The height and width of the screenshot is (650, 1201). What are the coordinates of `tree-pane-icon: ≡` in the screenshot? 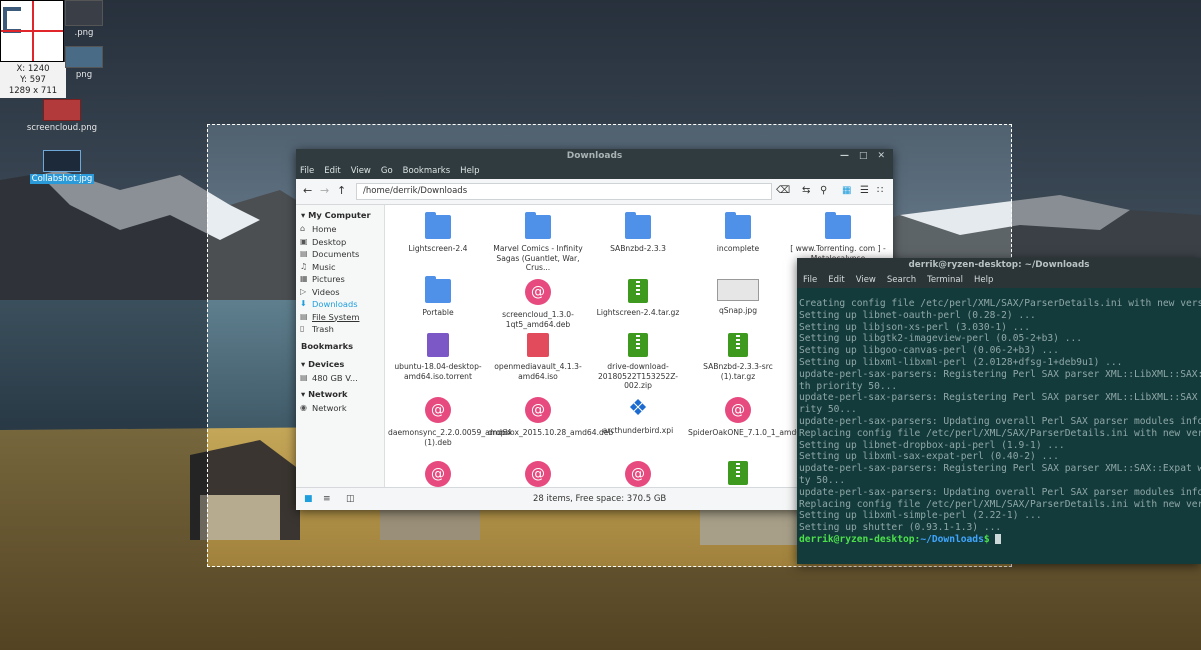 It's located at (327, 499).